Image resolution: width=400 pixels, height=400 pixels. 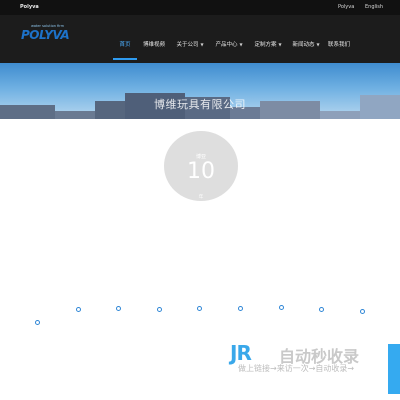 I want to click on nav-item-videos: 博维视频, so click(x=154, y=45).